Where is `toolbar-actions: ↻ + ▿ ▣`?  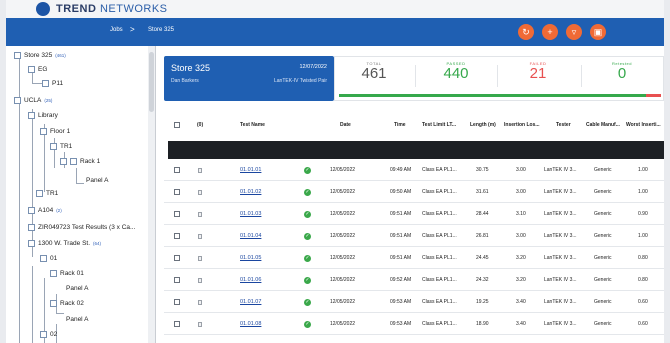
toolbar-actions: ↻ + ▿ ▣ is located at coordinates (562, 32).